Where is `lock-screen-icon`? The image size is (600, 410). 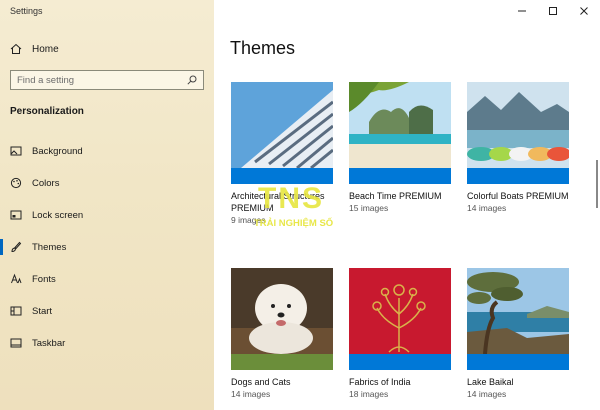 lock-screen-icon is located at coordinates (16, 215).